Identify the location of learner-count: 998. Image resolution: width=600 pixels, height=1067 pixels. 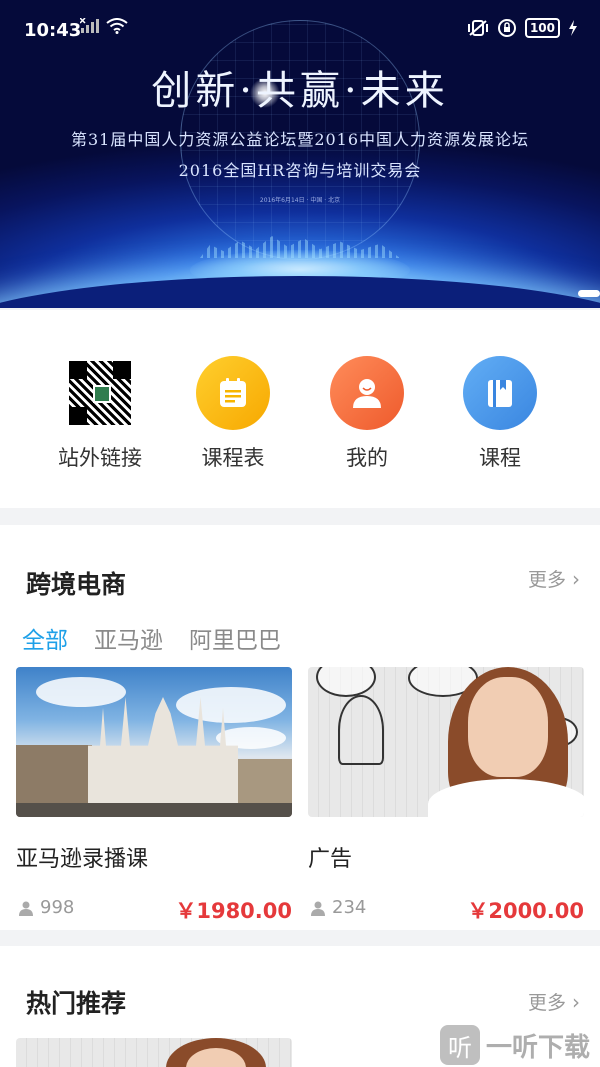
(46, 907).